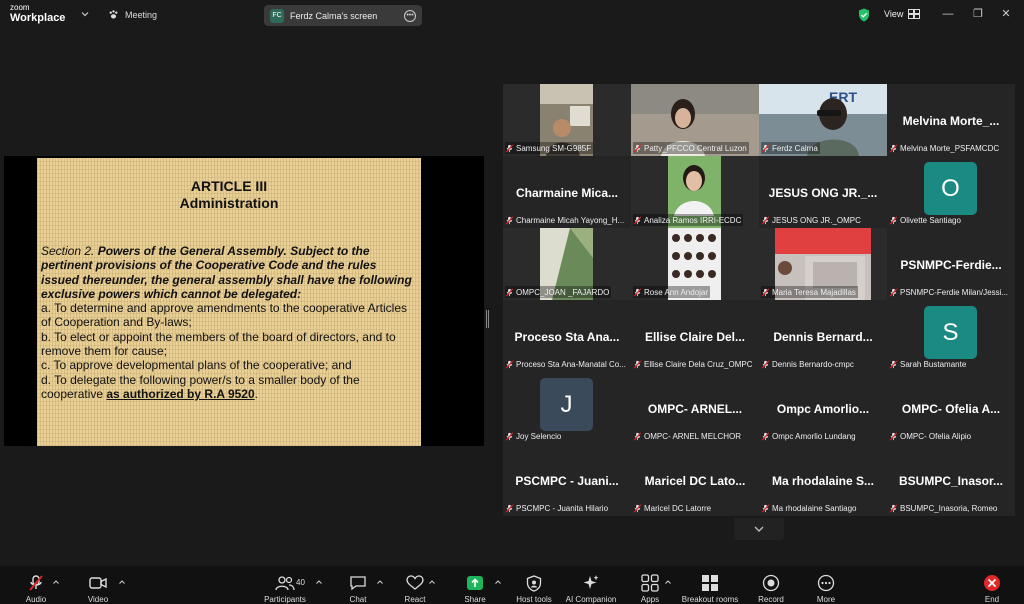  Describe the element at coordinates (978, 14) in the screenshot. I see `restore-icon: ❐` at that location.